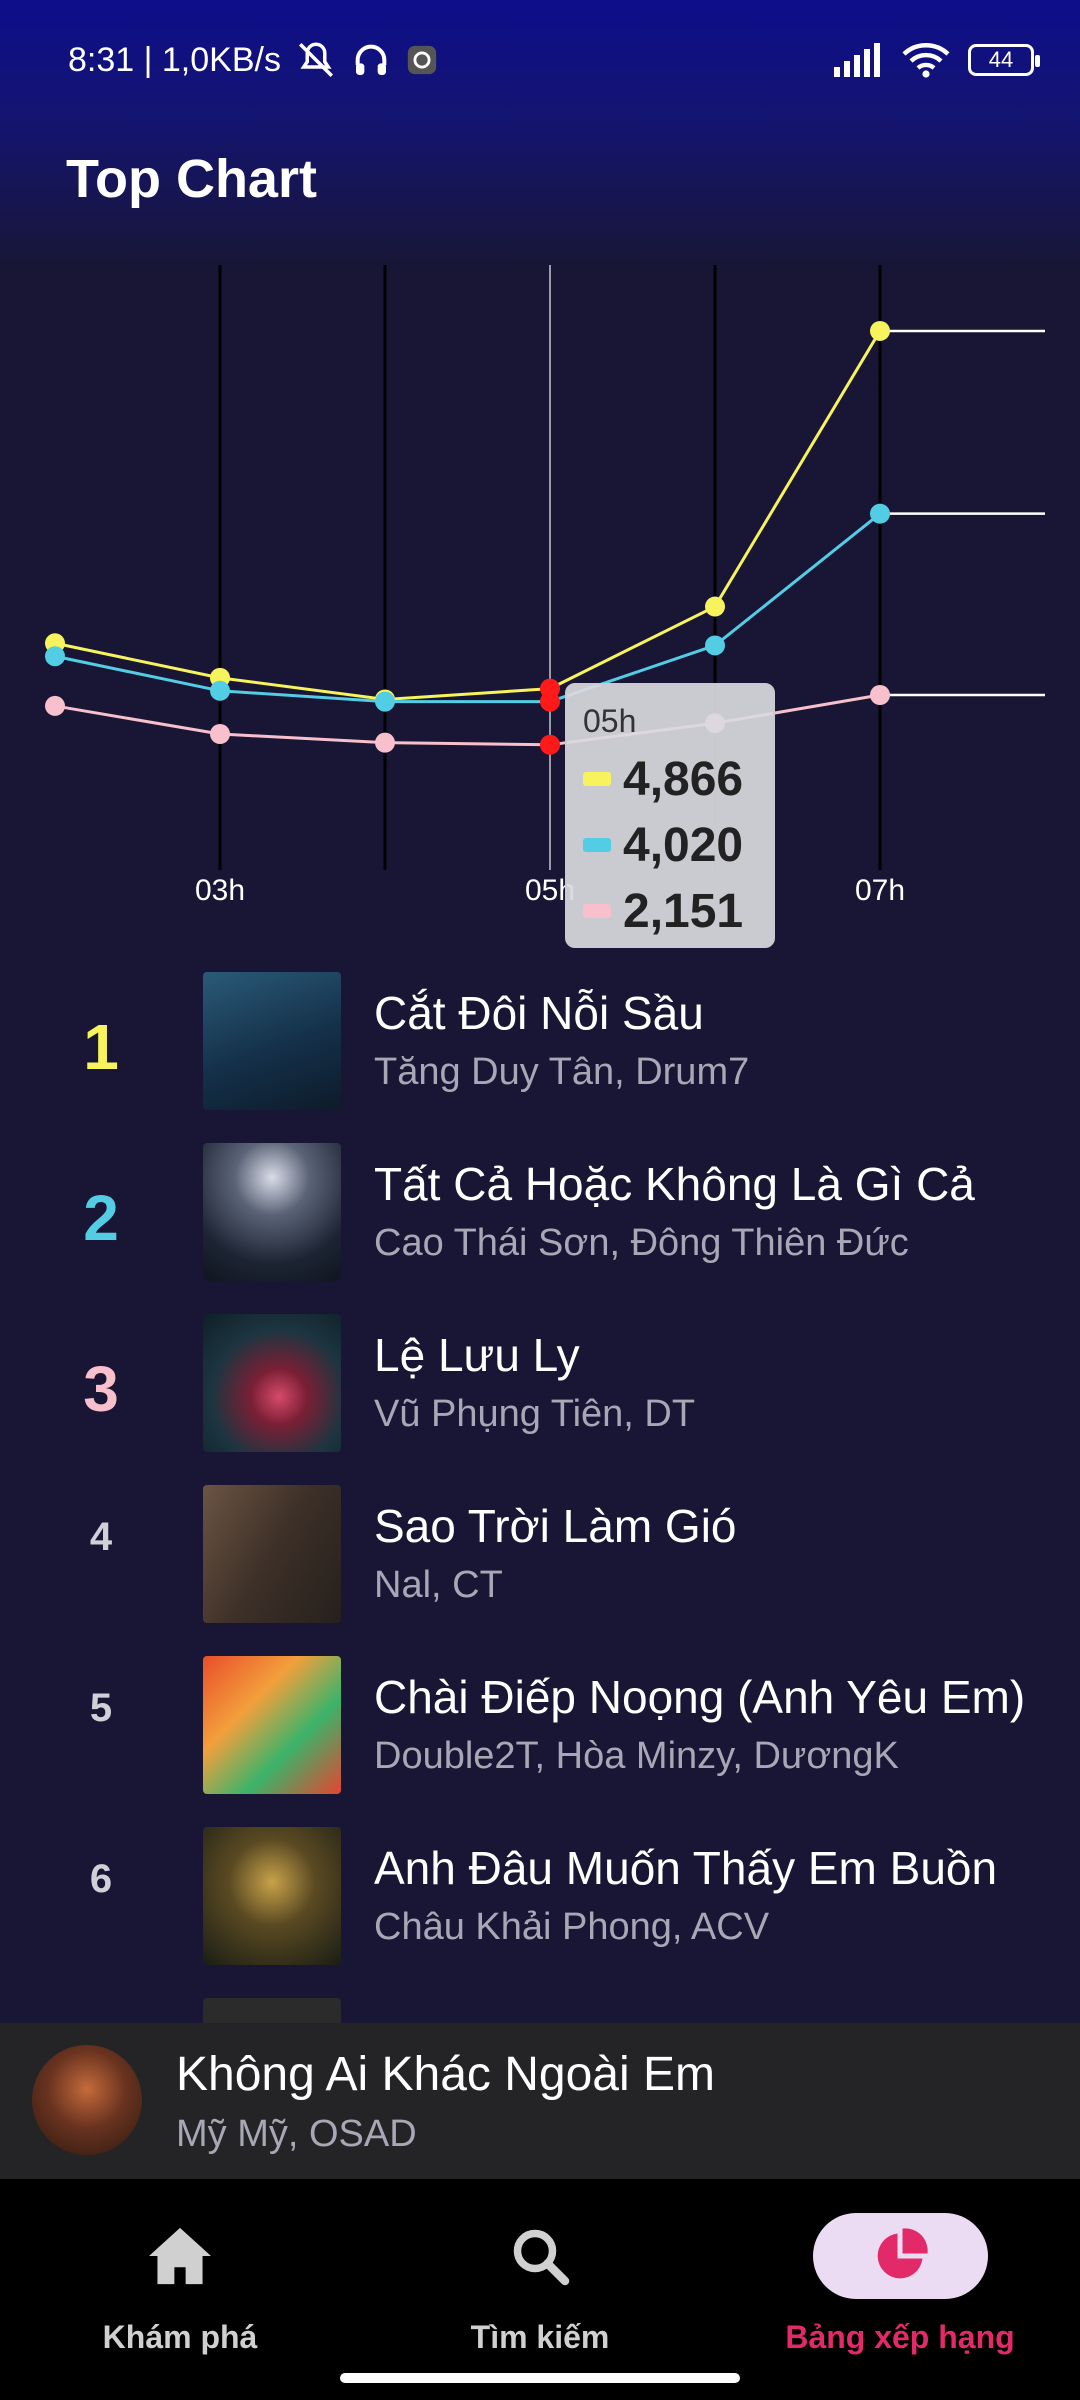 This screenshot has height=2400, width=1080. What do you see at coordinates (101, 1537) in the screenshot?
I see `rank-number: 4` at bounding box center [101, 1537].